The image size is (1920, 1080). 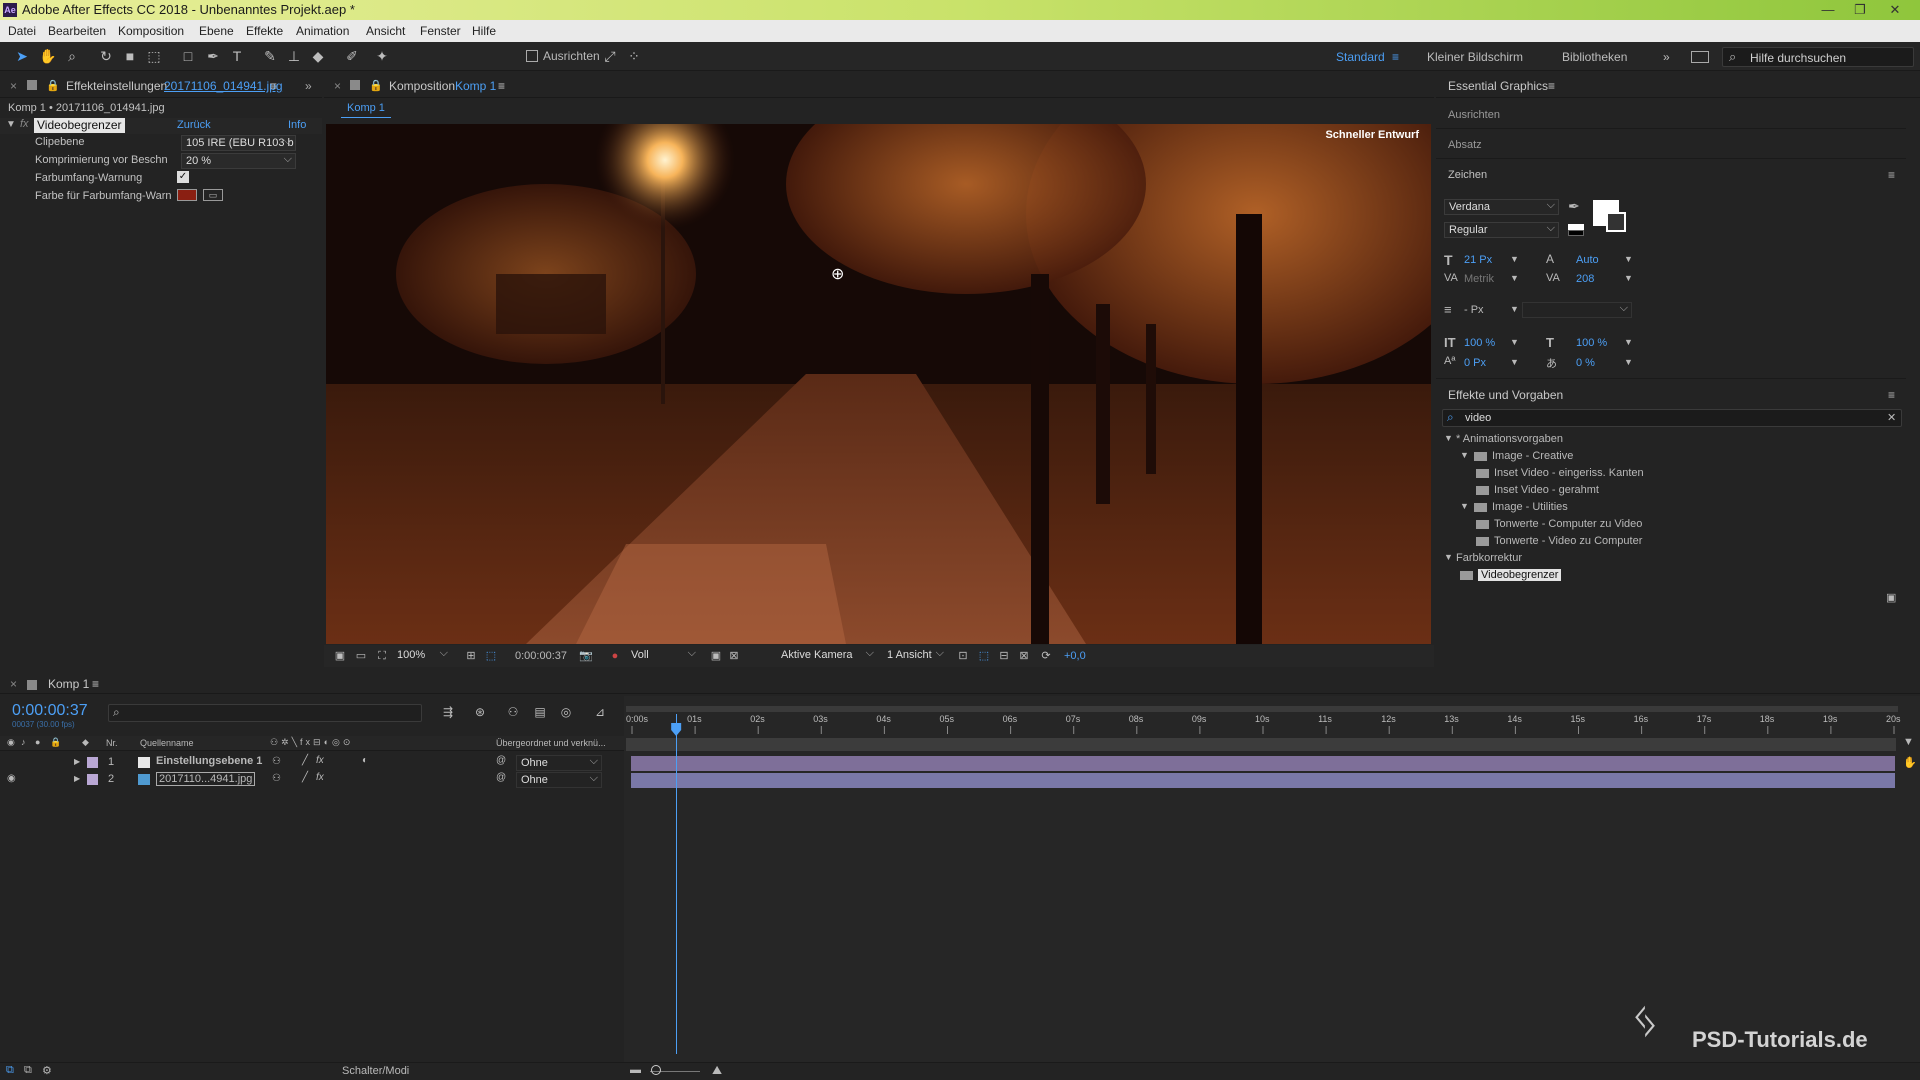 What do you see at coordinates (1585, 279) in the screenshot?
I see `tracking-value: 208` at bounding box center [1585, 279].